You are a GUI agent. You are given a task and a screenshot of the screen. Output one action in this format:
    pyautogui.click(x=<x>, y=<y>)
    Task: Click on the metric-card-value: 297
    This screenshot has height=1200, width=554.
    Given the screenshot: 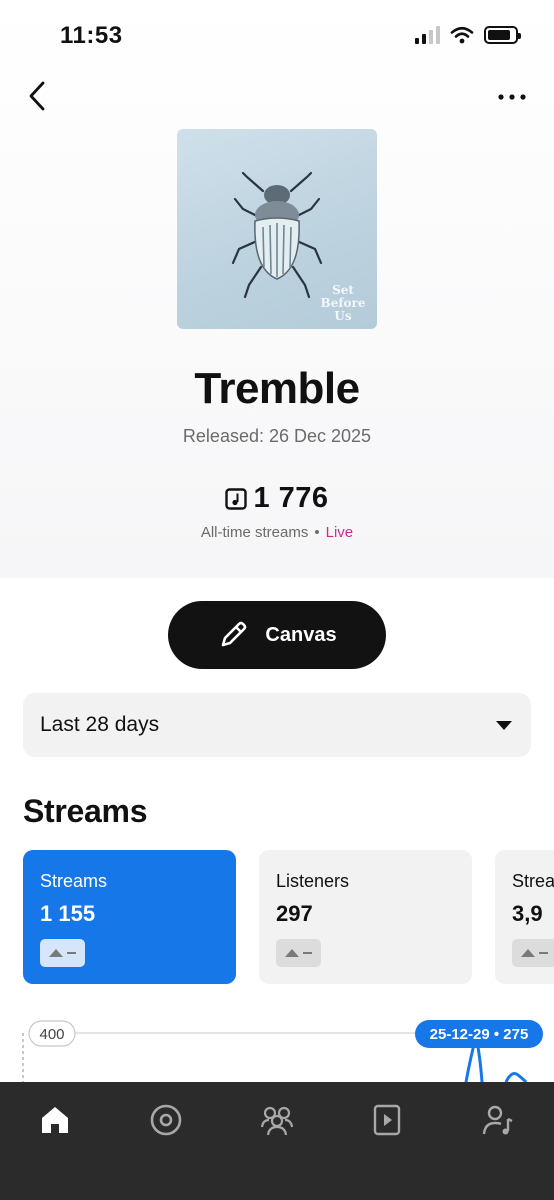 What is the action you would take?
    pyautogui.click(x=294, y=913)
    